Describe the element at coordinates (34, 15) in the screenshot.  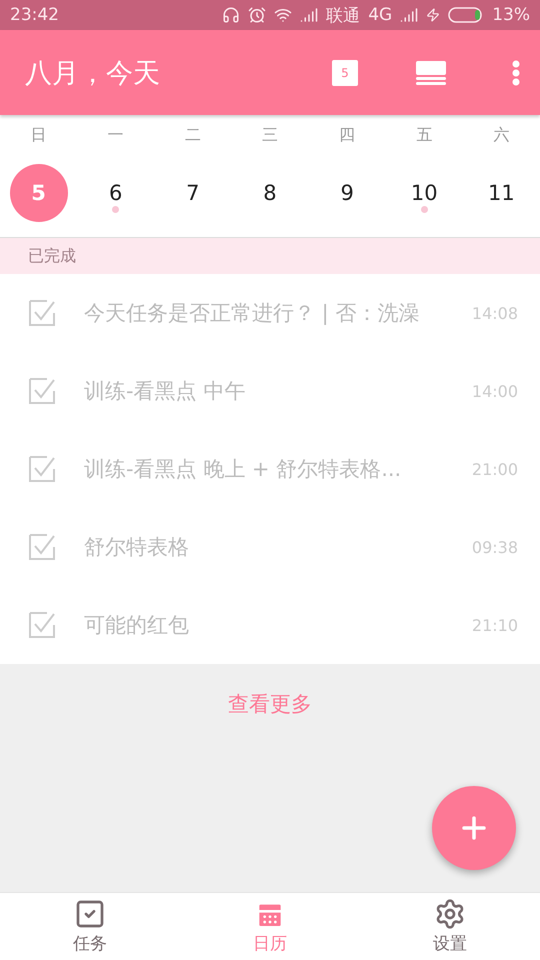
I see `status-time: 23:42` at that location.